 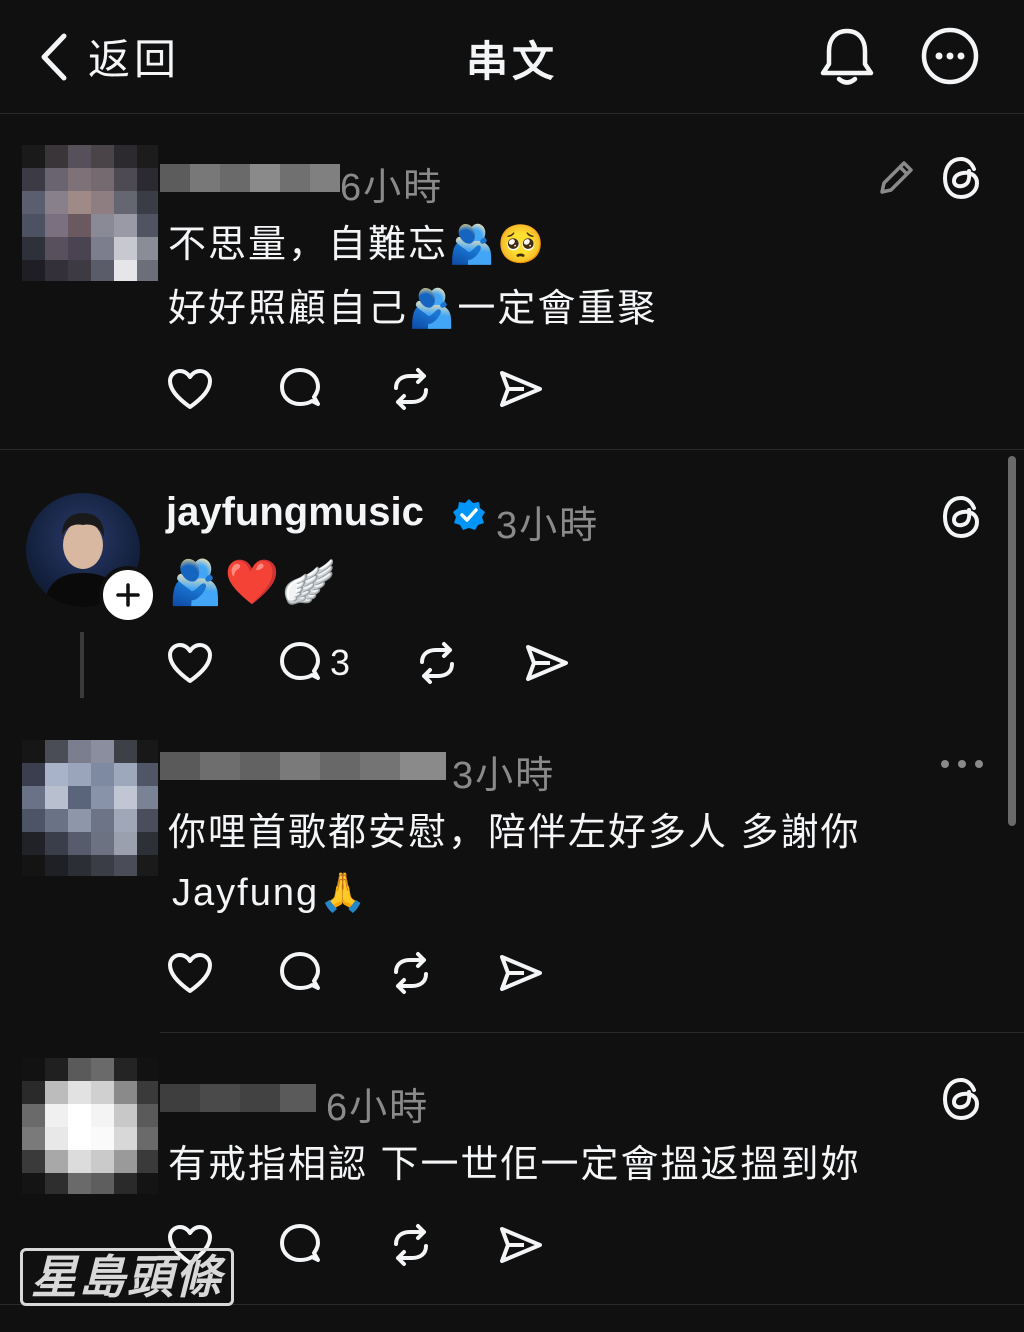 I want to click on more-horizontal-icon, so click(x=962, y=764).